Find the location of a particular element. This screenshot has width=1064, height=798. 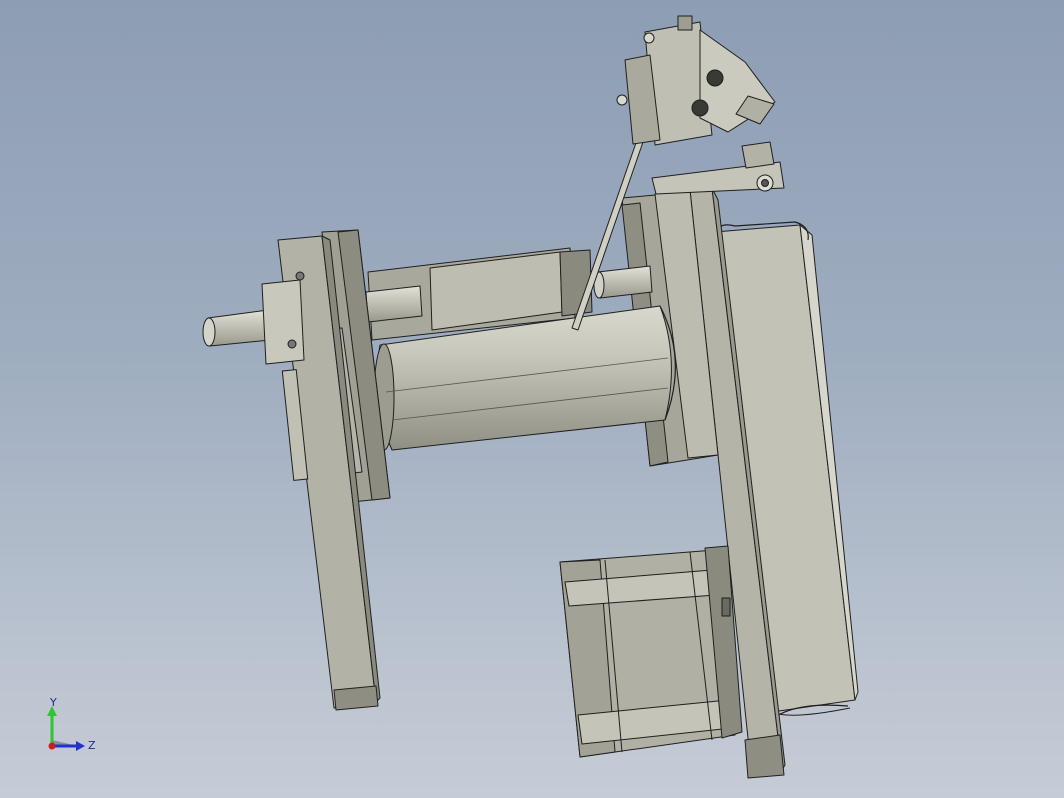

stepper-motor is located at coordinates (651, 651).